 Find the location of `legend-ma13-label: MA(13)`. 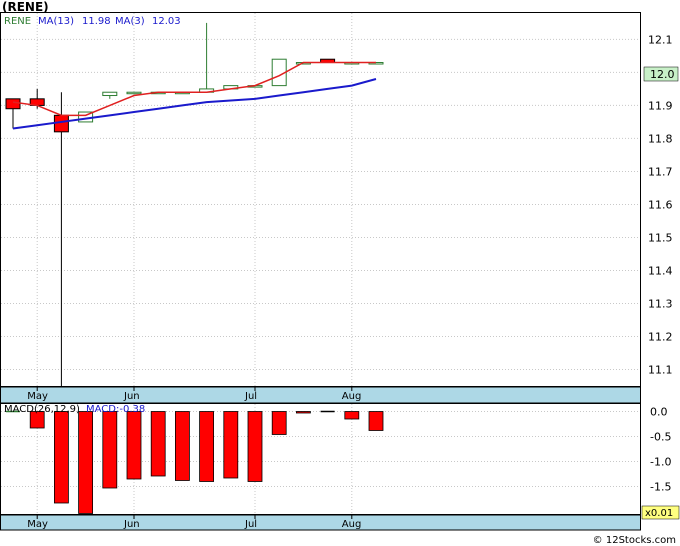

legend-ma13-label: MA(13) is located at coordinates (56, 21).